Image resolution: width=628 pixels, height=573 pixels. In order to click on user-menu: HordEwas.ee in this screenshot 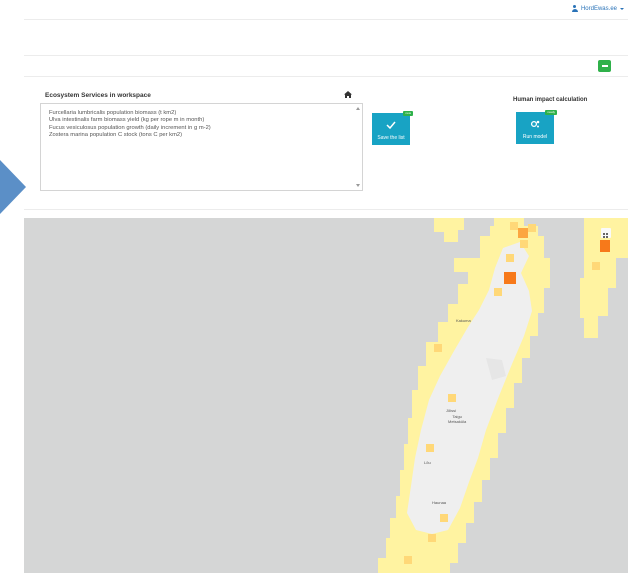, I will do `click(597, 8)`.